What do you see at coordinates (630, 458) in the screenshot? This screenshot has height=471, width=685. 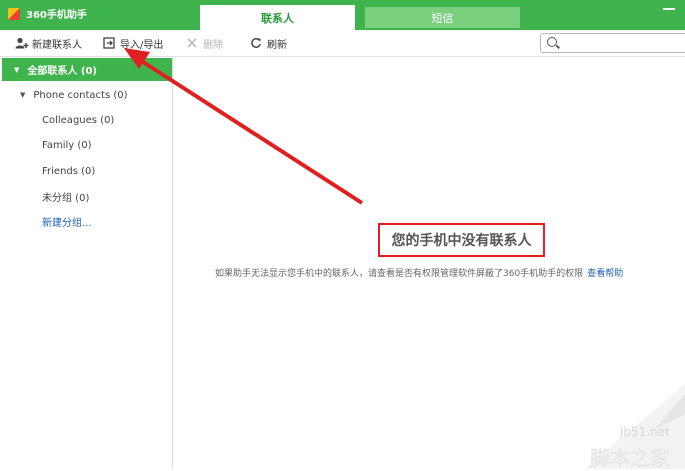 I see `watermark-name: 脚本之家` at bounding box center [630, 458].